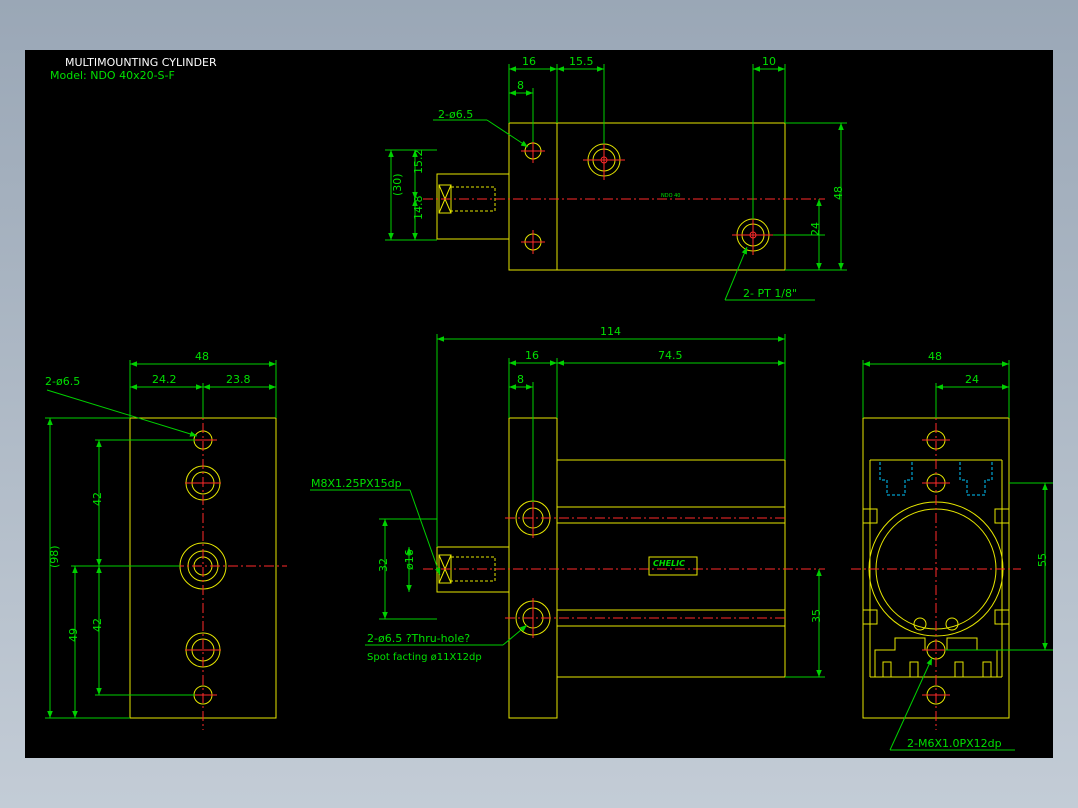  Describe the element at coordinates (610, 331) in the screenshot. I see `front-dim-114: 114` at that location.